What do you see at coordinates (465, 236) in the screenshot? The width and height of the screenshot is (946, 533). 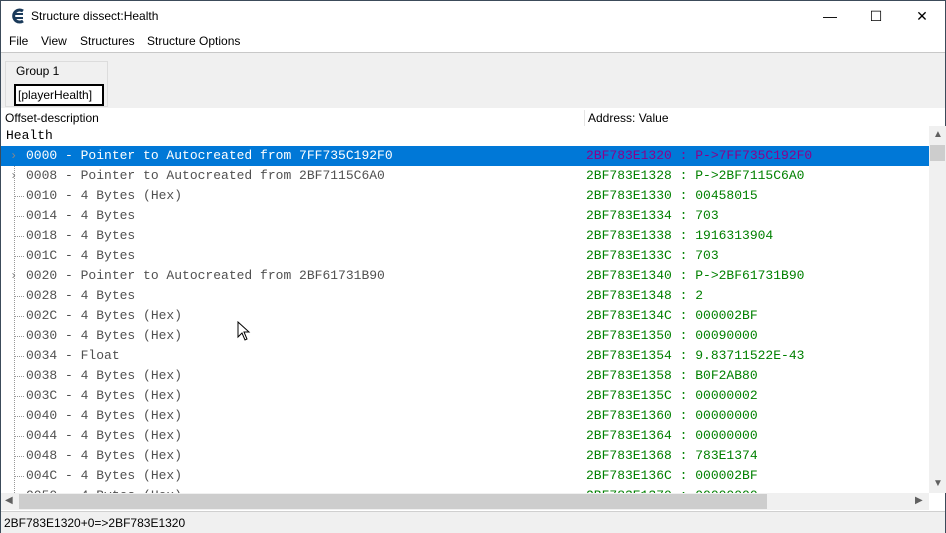 I see `tree-row: 0018 - 4 Bytes 2BF783E1338 : 1916313904` at bounding box center [465, 236].